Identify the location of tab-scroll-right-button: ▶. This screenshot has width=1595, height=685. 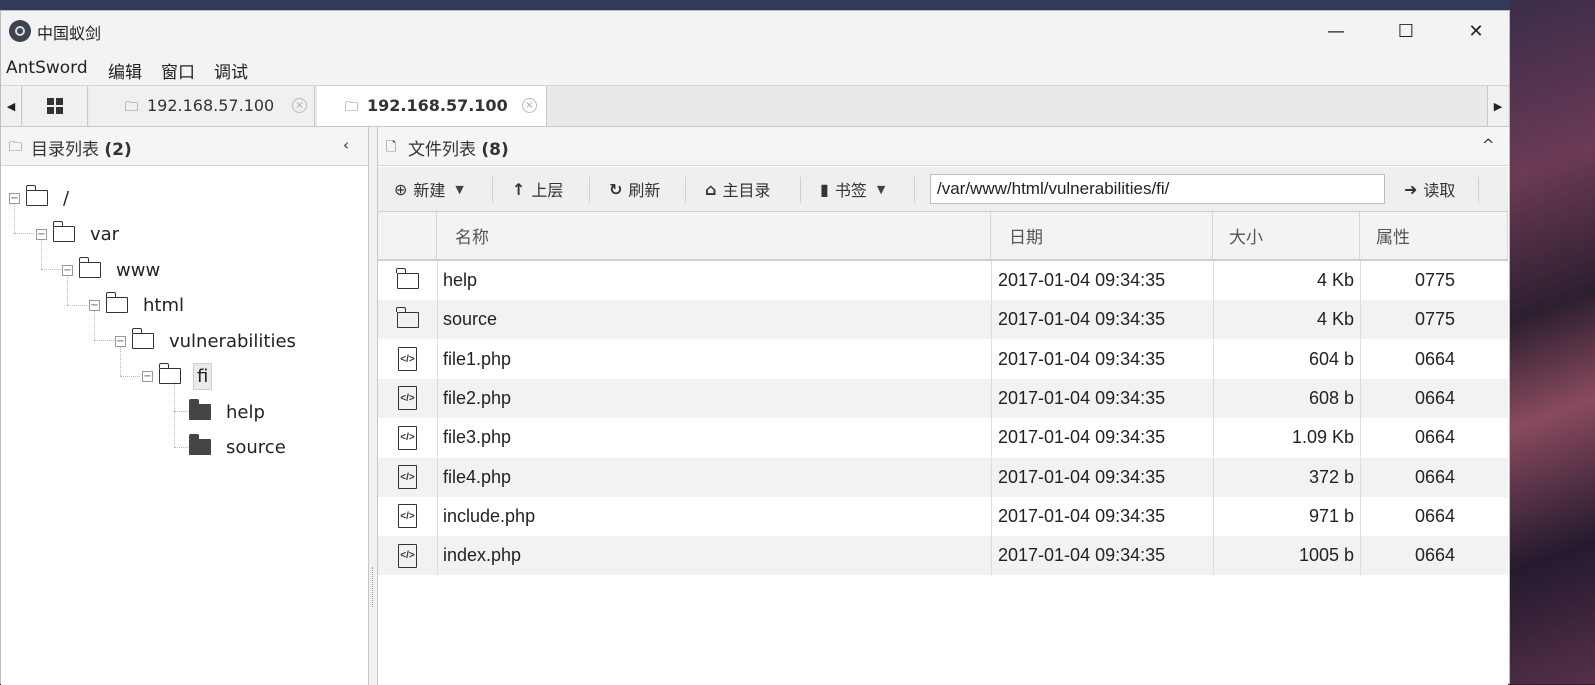
(1497, 106).